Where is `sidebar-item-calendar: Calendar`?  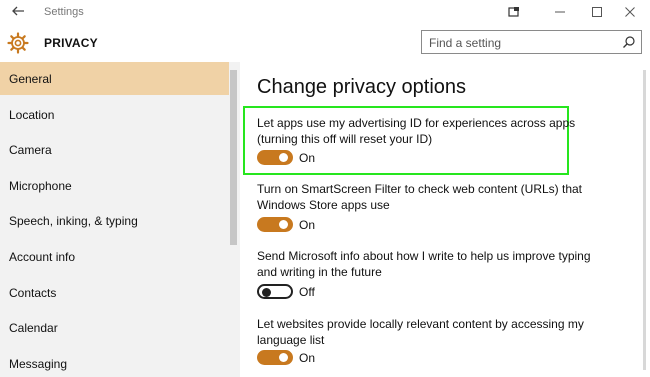 sidebar-item-calendar: Calendar is located at coordinates (114, 327).